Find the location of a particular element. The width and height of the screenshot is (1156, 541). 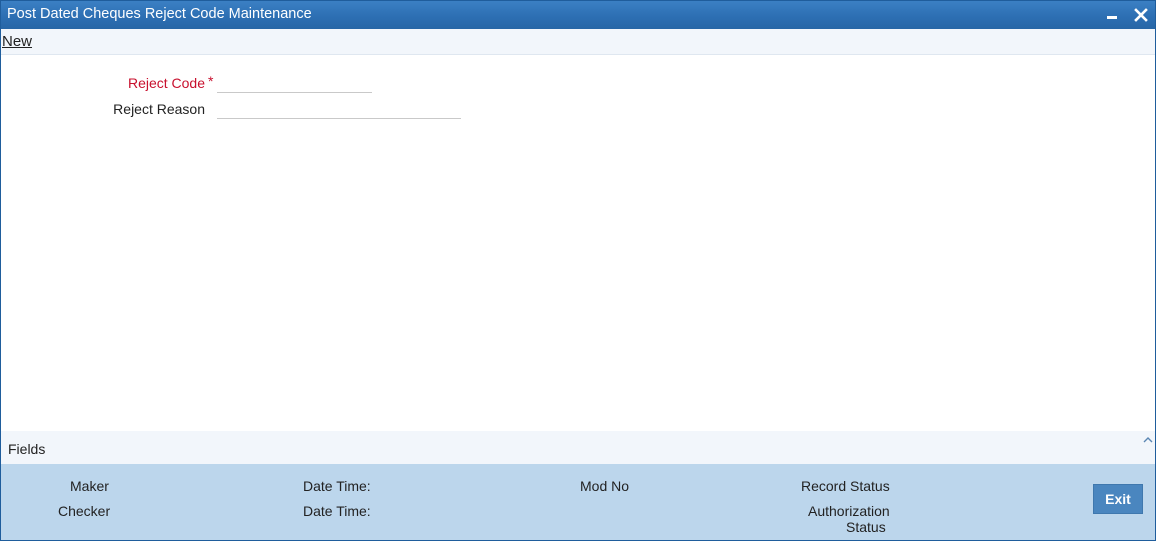

close-icon is located at coordinates (1141, 15).